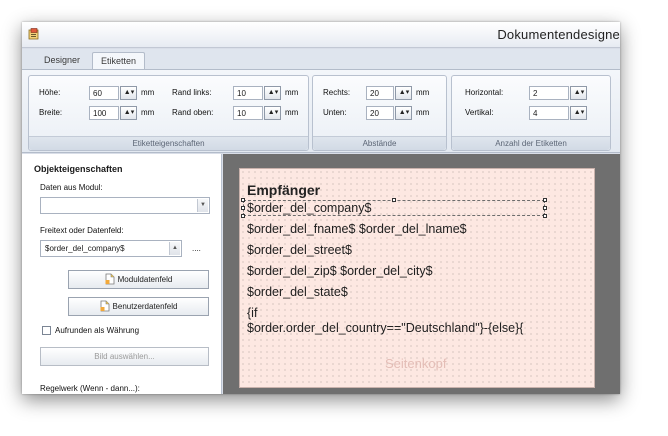  Describe the element at coordinates (192, 92) in the screenshot. I see `rand-links-label: Rand links:` at that location.